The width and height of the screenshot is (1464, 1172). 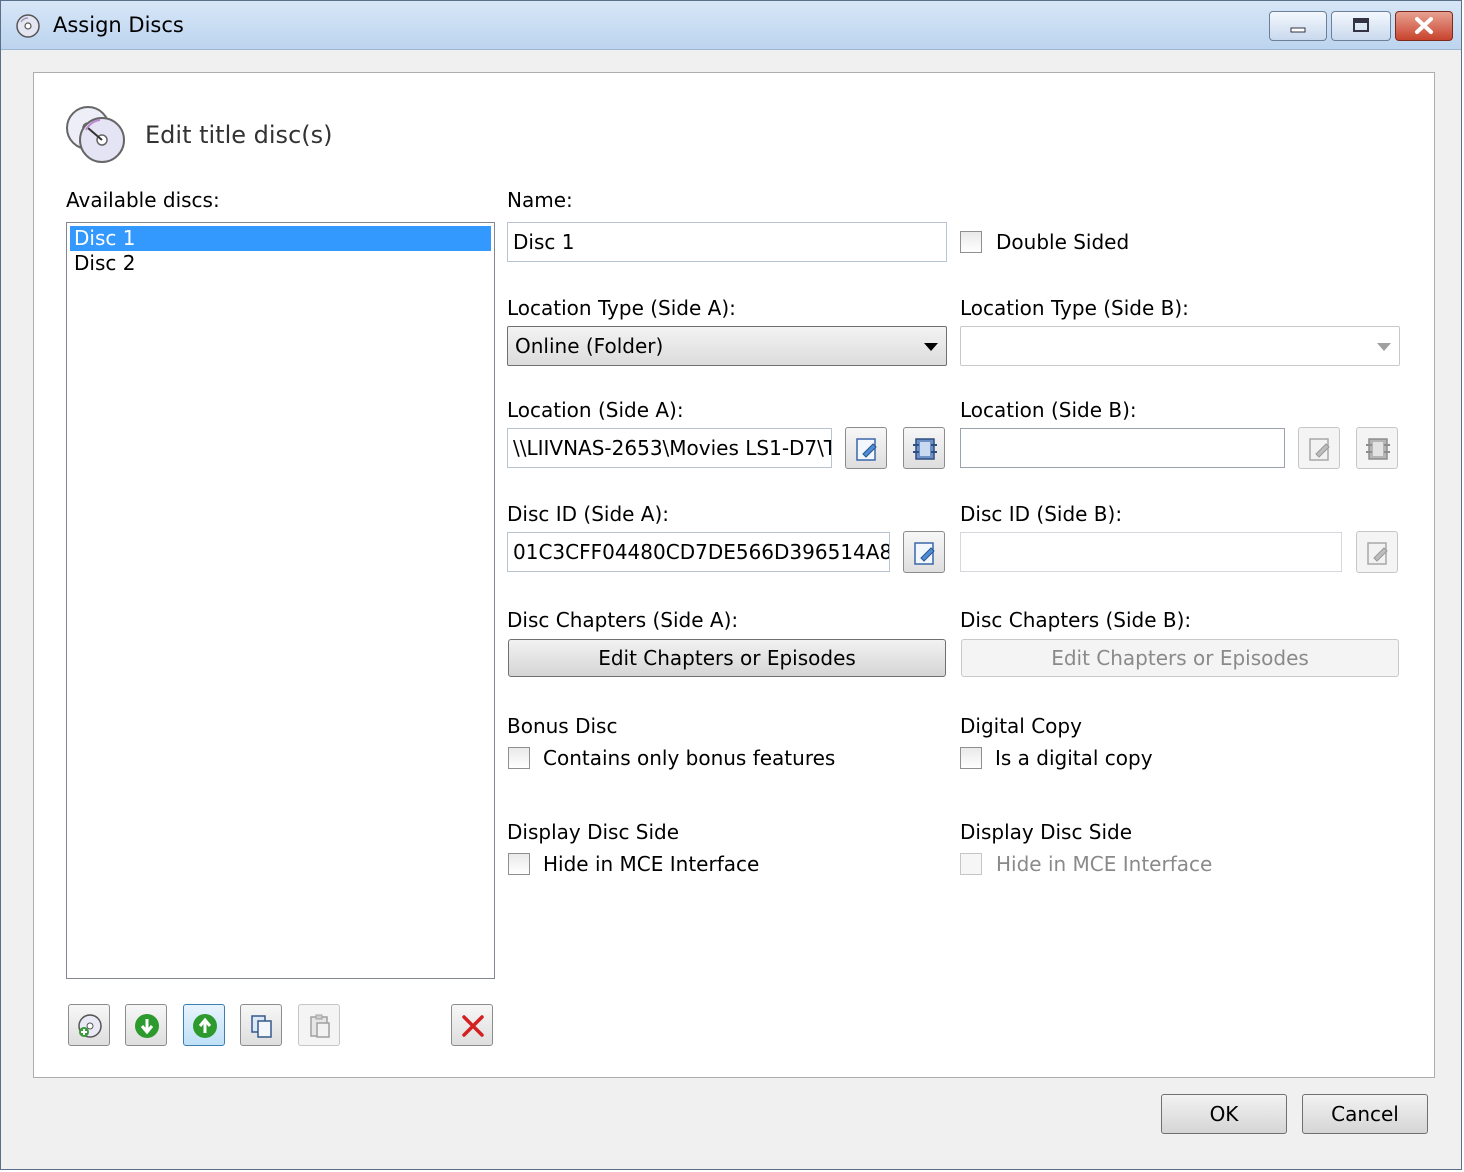 I want to click on bonus-only-label: Contains only bonus features, so click(x=689, y=758).